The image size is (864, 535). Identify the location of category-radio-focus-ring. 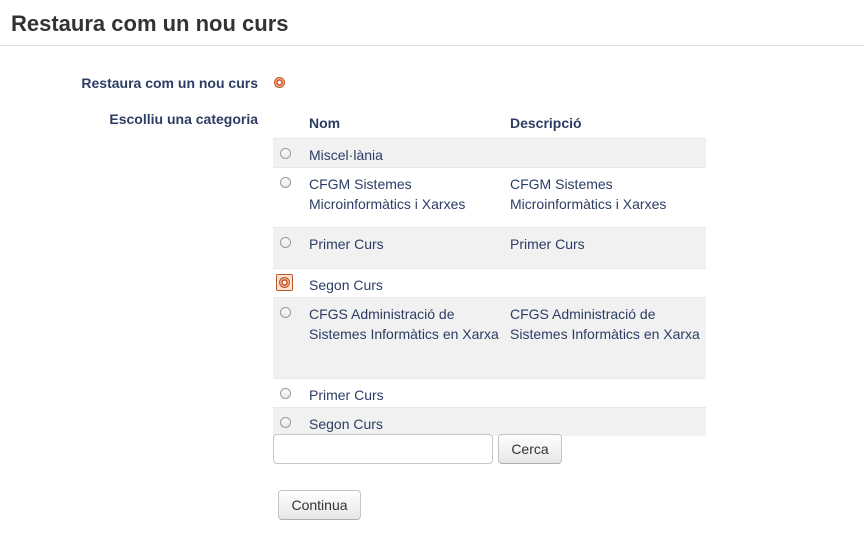
(284, 282).